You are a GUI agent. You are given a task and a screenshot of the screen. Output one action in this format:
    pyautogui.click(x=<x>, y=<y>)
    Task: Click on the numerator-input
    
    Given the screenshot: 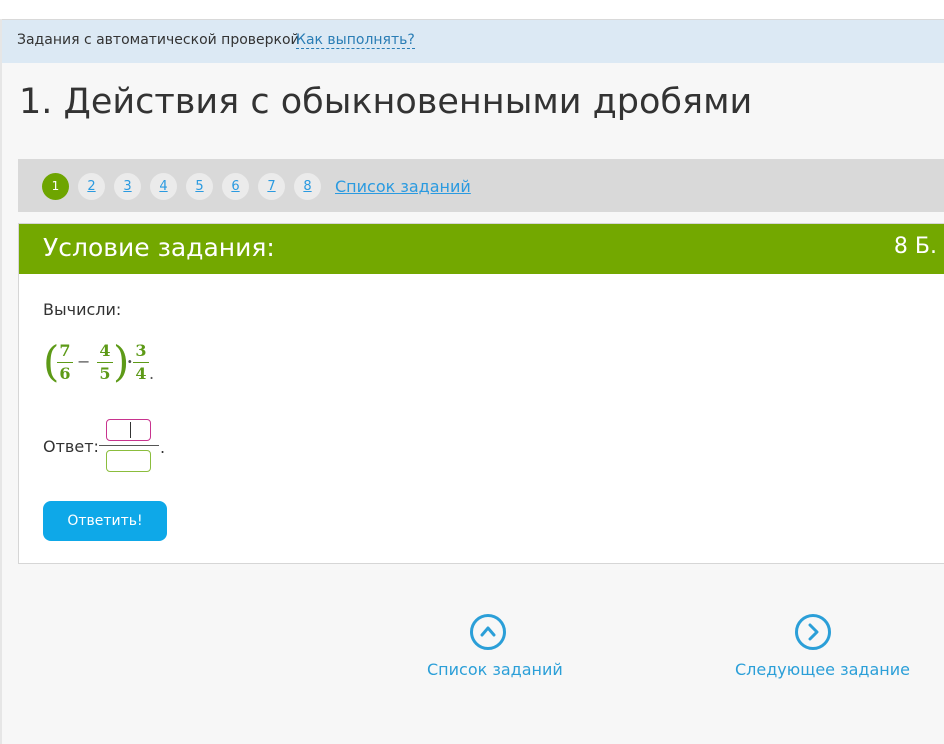 What is the action you would take?
    pyautogui.click(x=128, y=430)
    